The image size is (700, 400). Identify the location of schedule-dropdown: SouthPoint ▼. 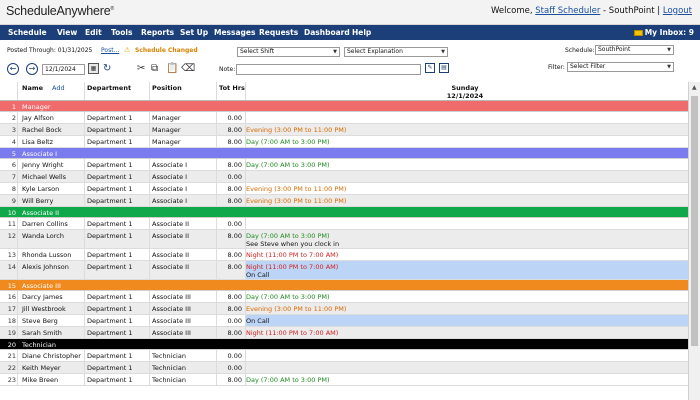
(634, 50).